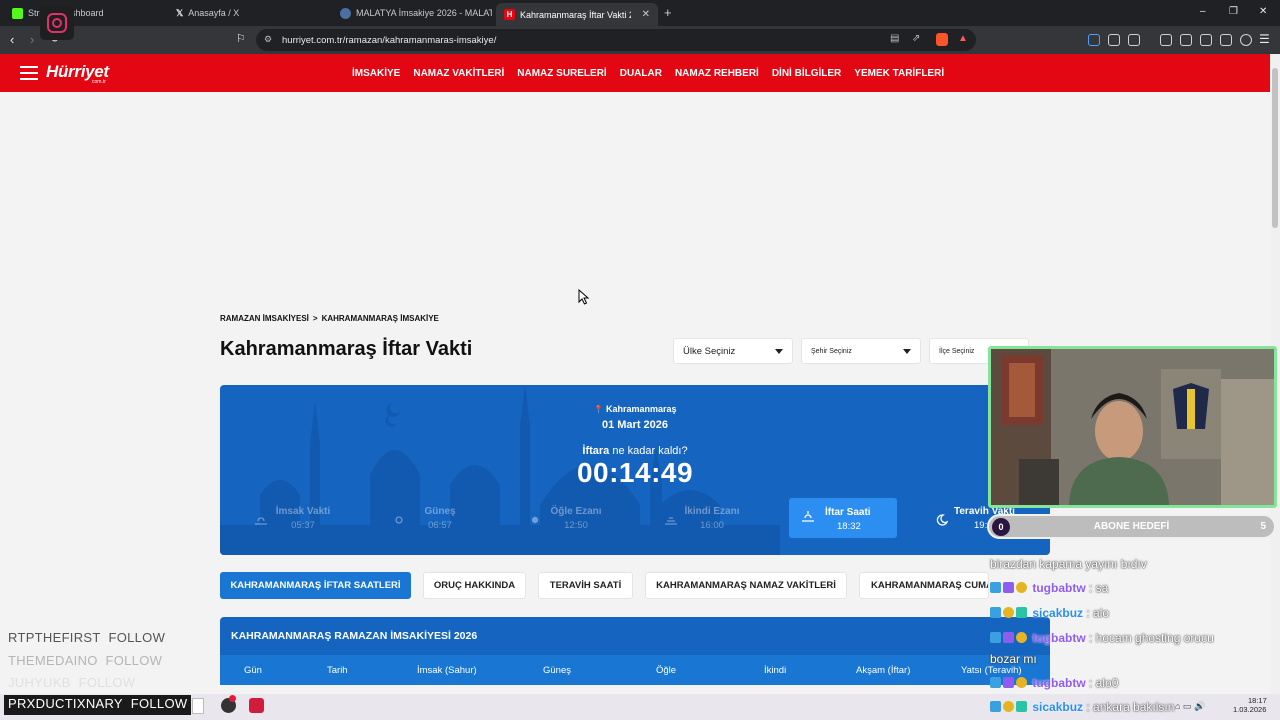 This screenshot has width=1280, height=720. Describe the element at coordinates (668, 12) in the screenshot. I see `new-tab-button: +` at that location.